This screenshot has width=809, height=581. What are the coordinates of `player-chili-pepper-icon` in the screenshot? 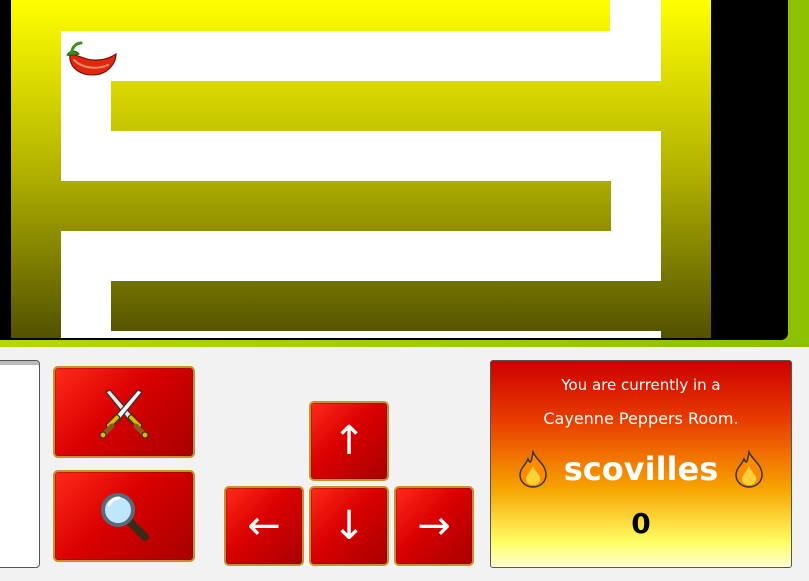 It's located at (92, 60).